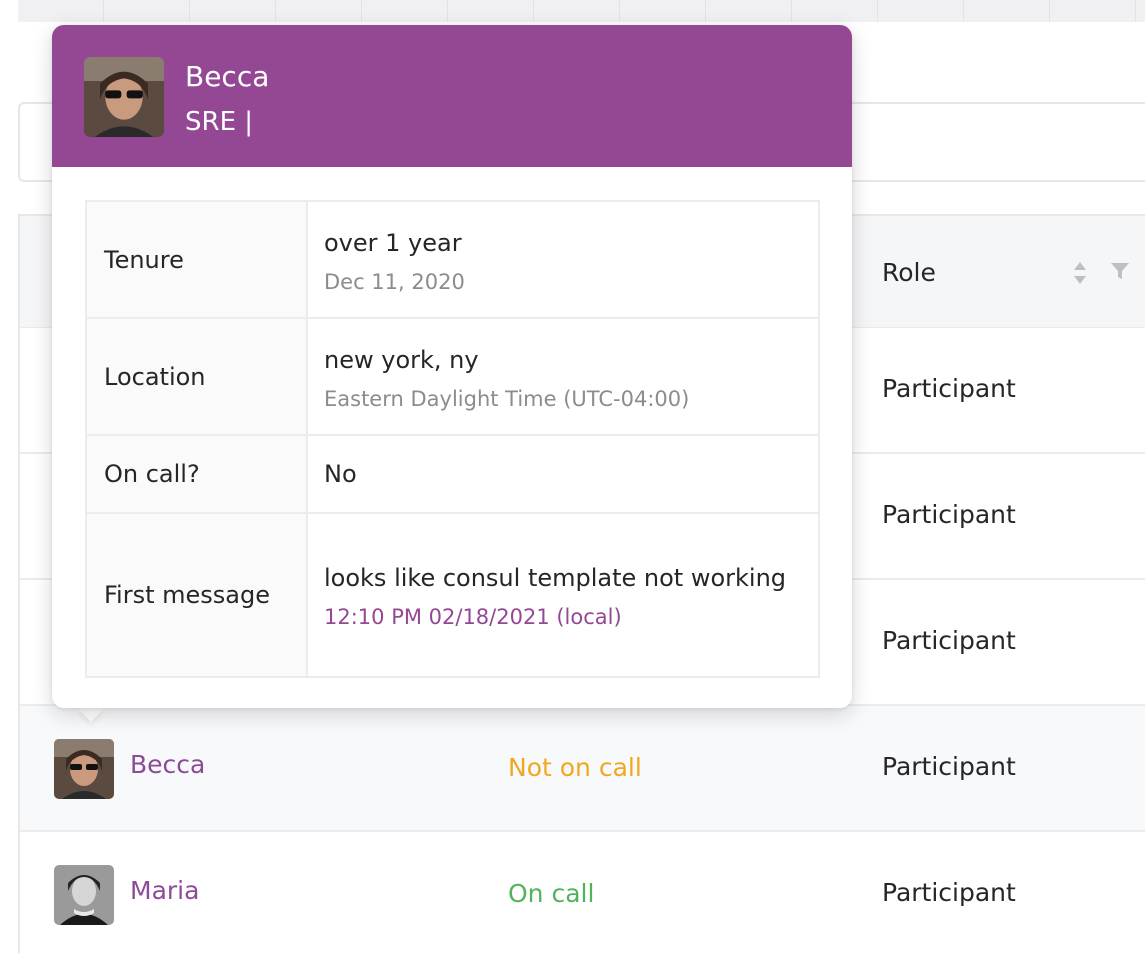 This screenshot has width=1145, height=953. I want to click on filter-icon, so click(1120, 271).